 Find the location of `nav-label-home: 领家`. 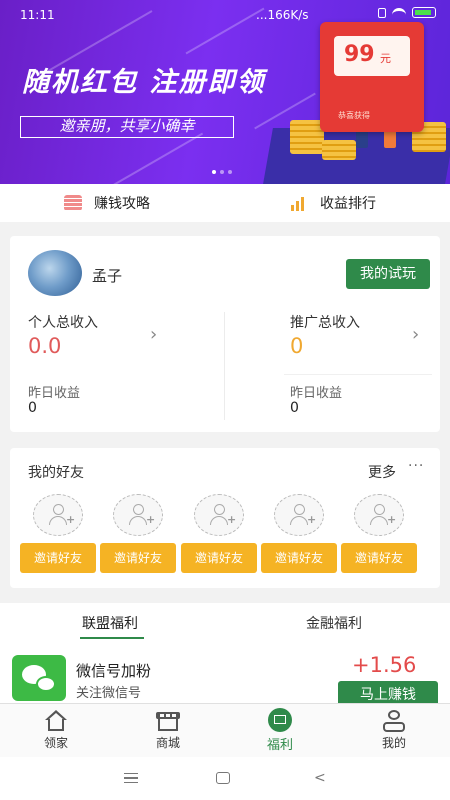

nav-label-home: 领家 is located at coordinates (55, 743).